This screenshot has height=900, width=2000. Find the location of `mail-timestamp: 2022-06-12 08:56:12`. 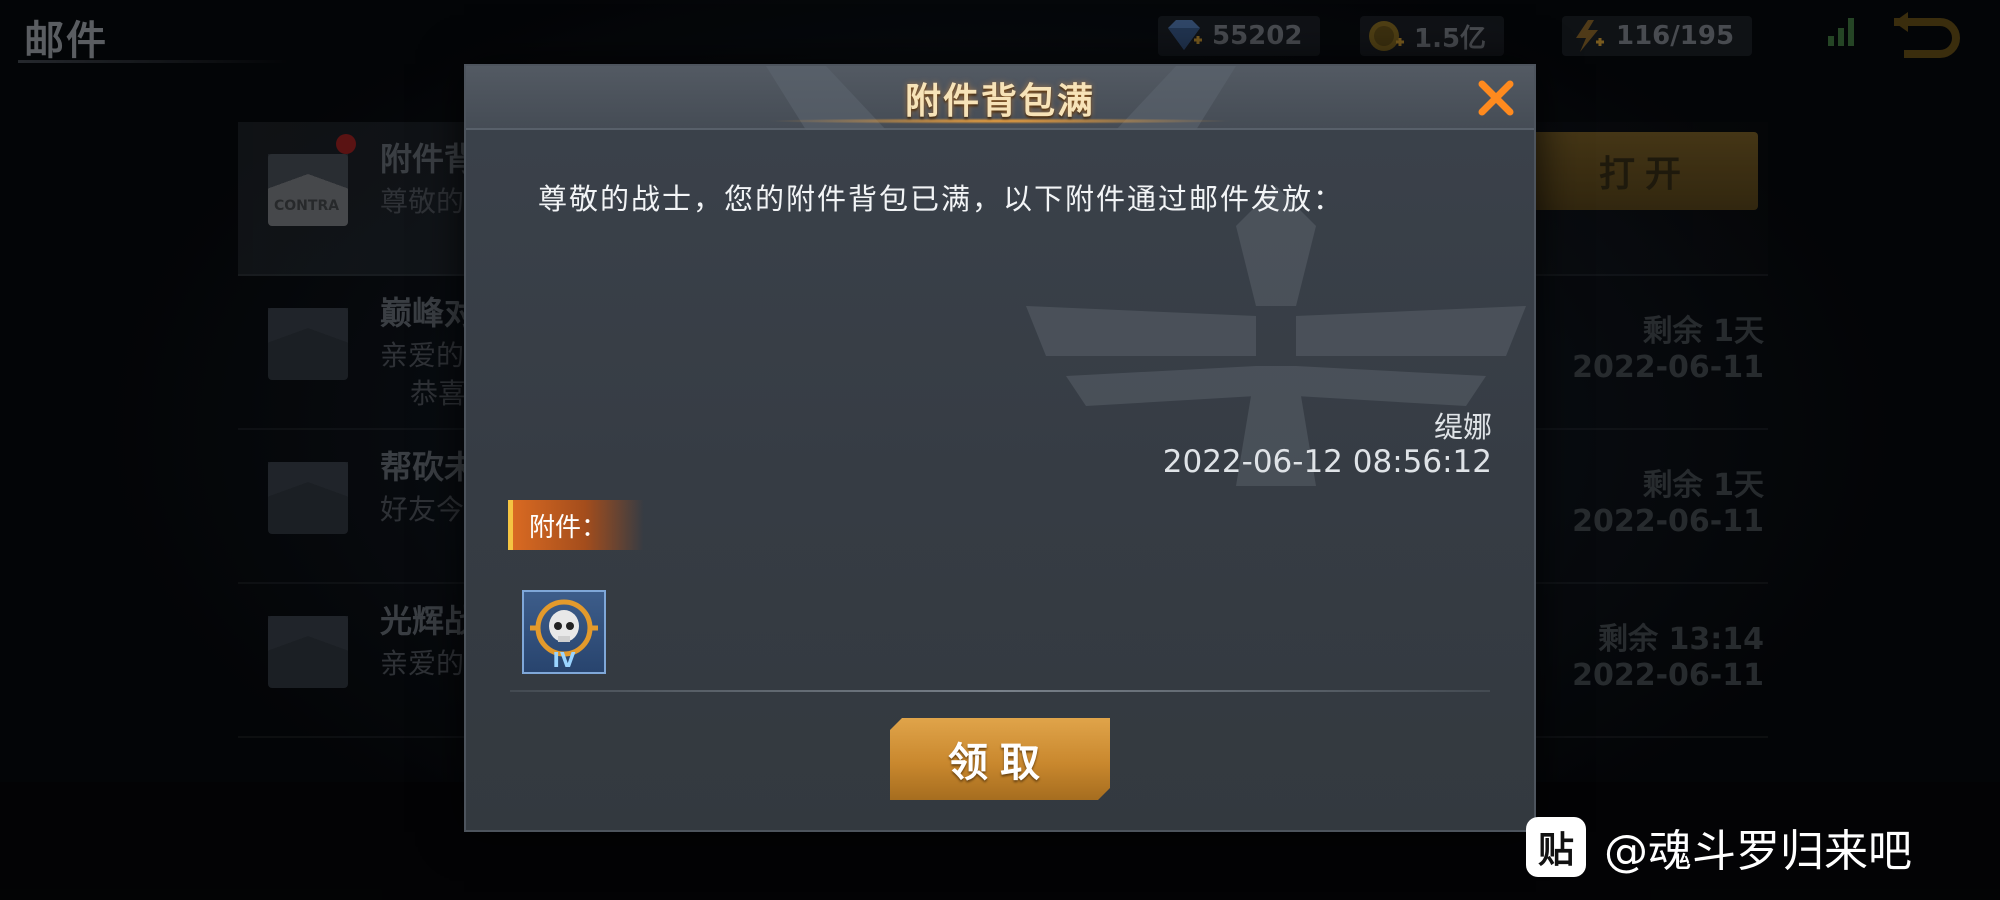

mail-timestamp: 2022-06-12 08:56:12 is located at coordinates (1327, 462).